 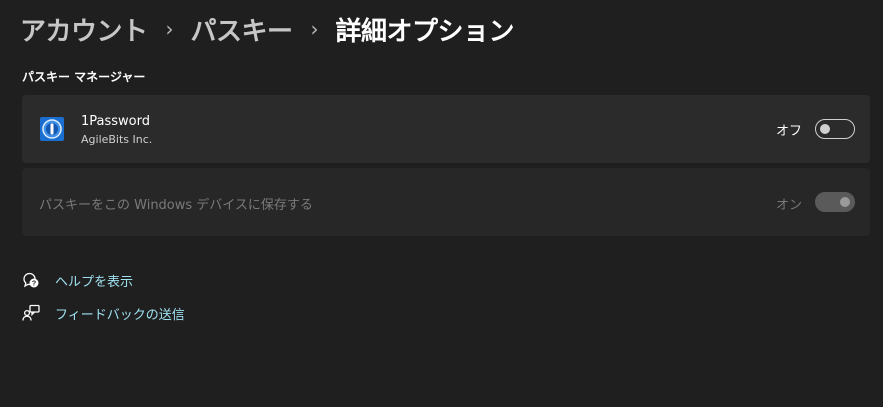 What do you see at coordinates (788, 131) in the screenshot?
I see `toggle-state-label: オフ` at bounding box center [788, 131].